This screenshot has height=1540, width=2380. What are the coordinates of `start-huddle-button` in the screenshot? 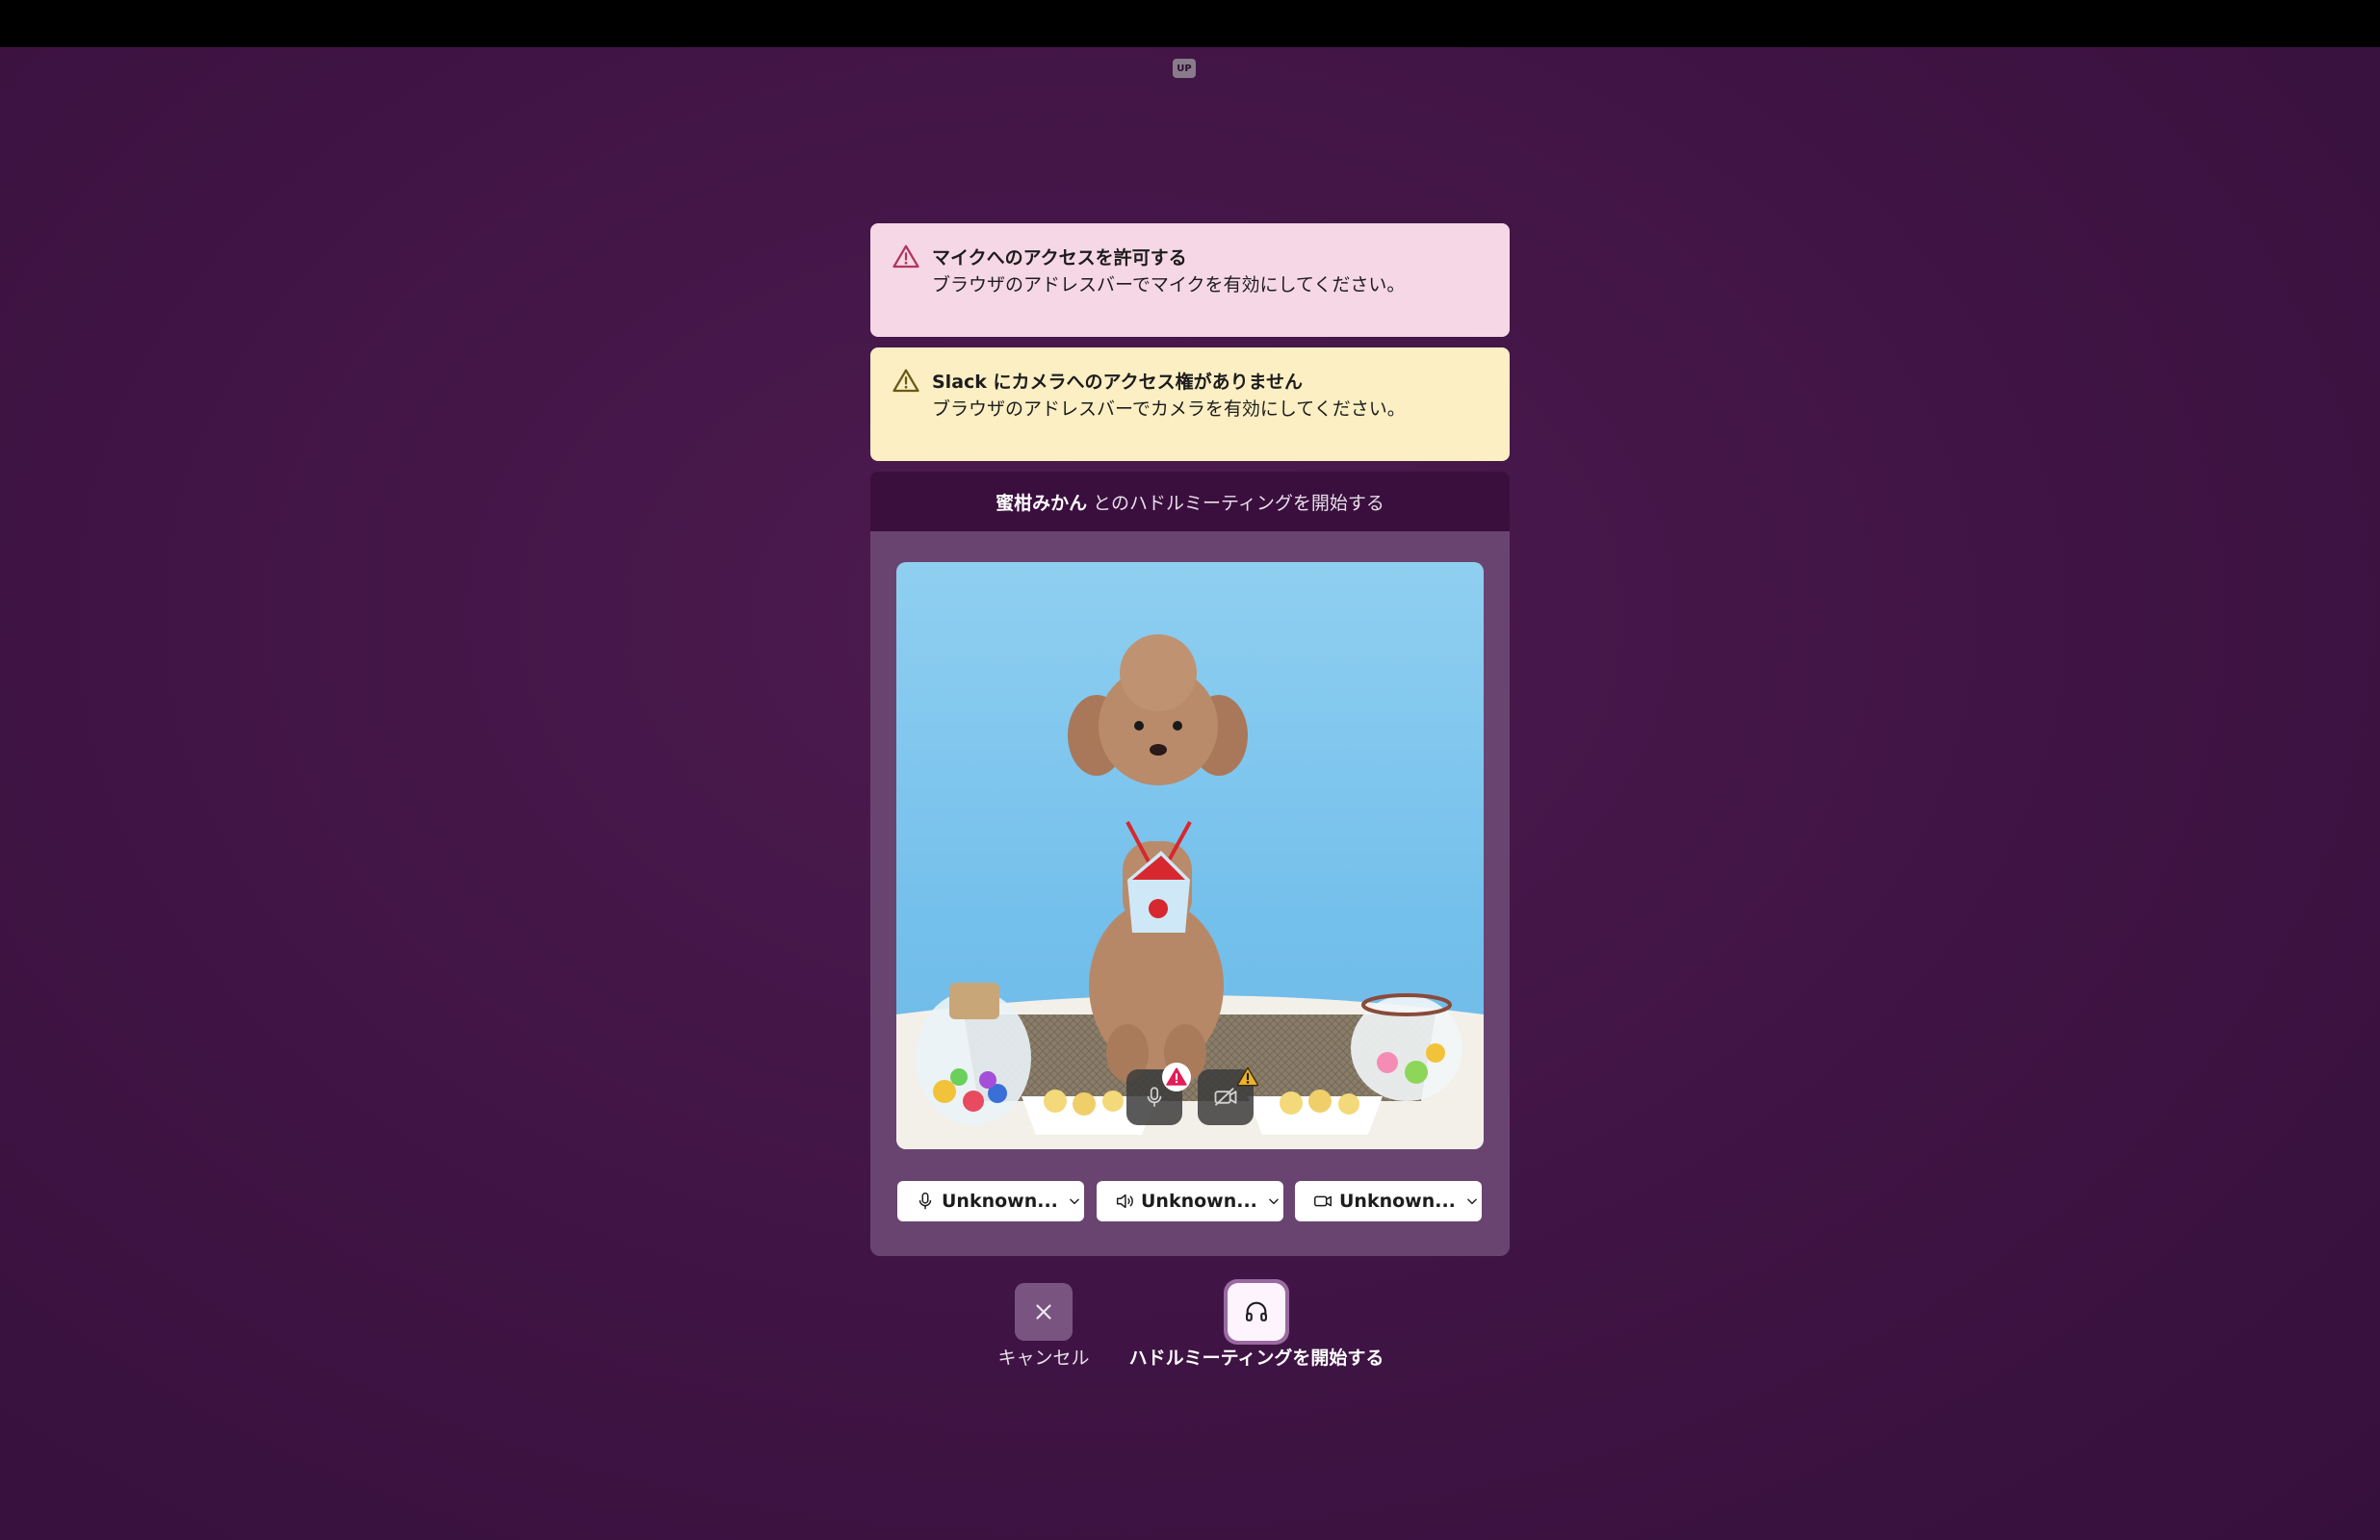 It's located at (1257, 1312).